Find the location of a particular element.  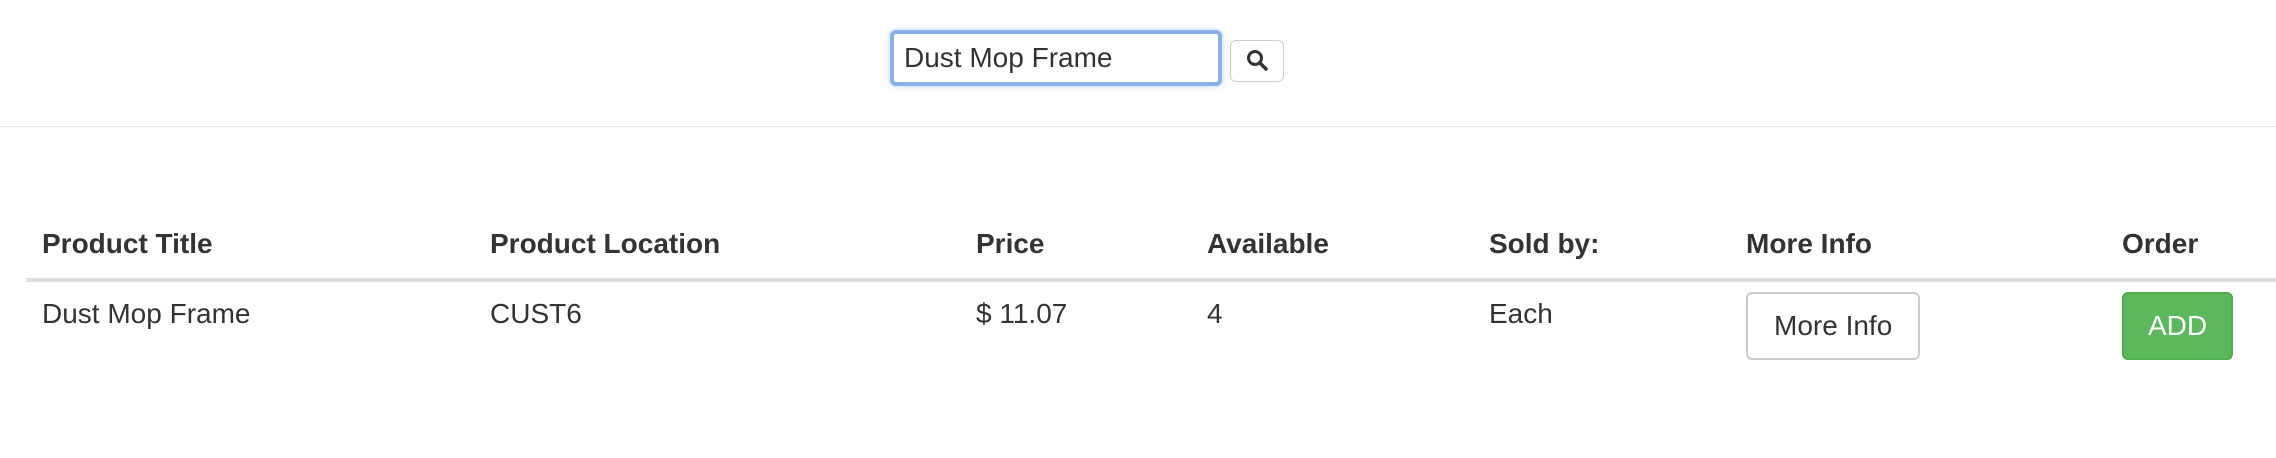

header-more-info: More Info is located at coordinates (1918, 246).